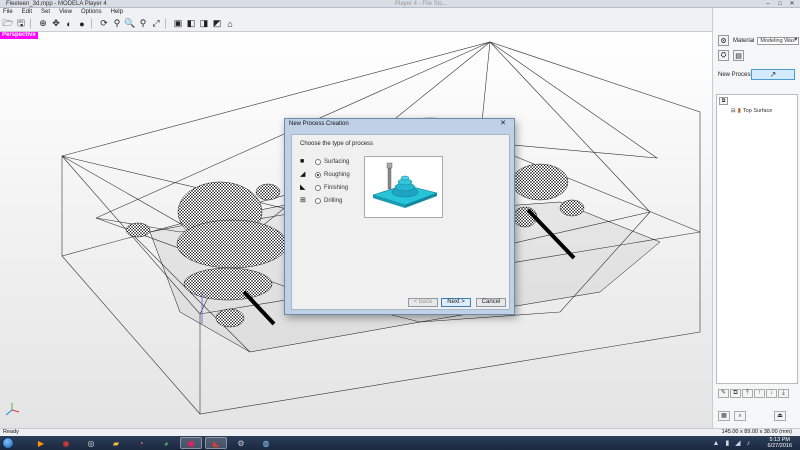  Describe the element at coordinates (303, 174) in the screenshot. I see `roughing-icon: ◢` at that location.